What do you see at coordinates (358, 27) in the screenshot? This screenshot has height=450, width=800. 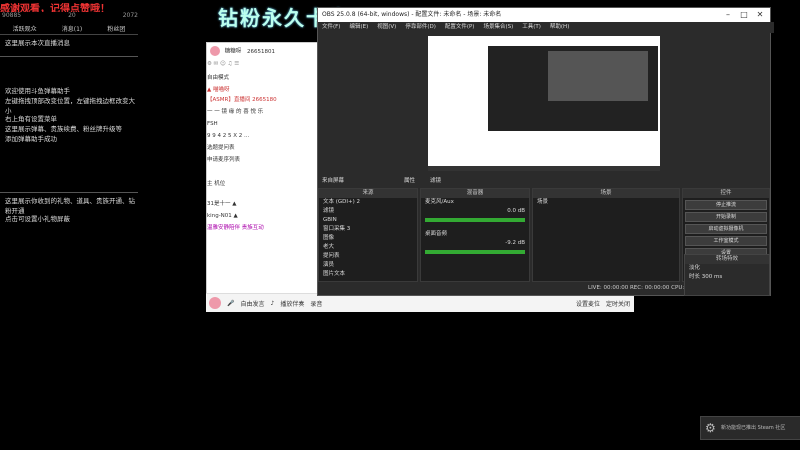 I see `menu-edit: 编辑(E)` at bounding box center [358, 27].